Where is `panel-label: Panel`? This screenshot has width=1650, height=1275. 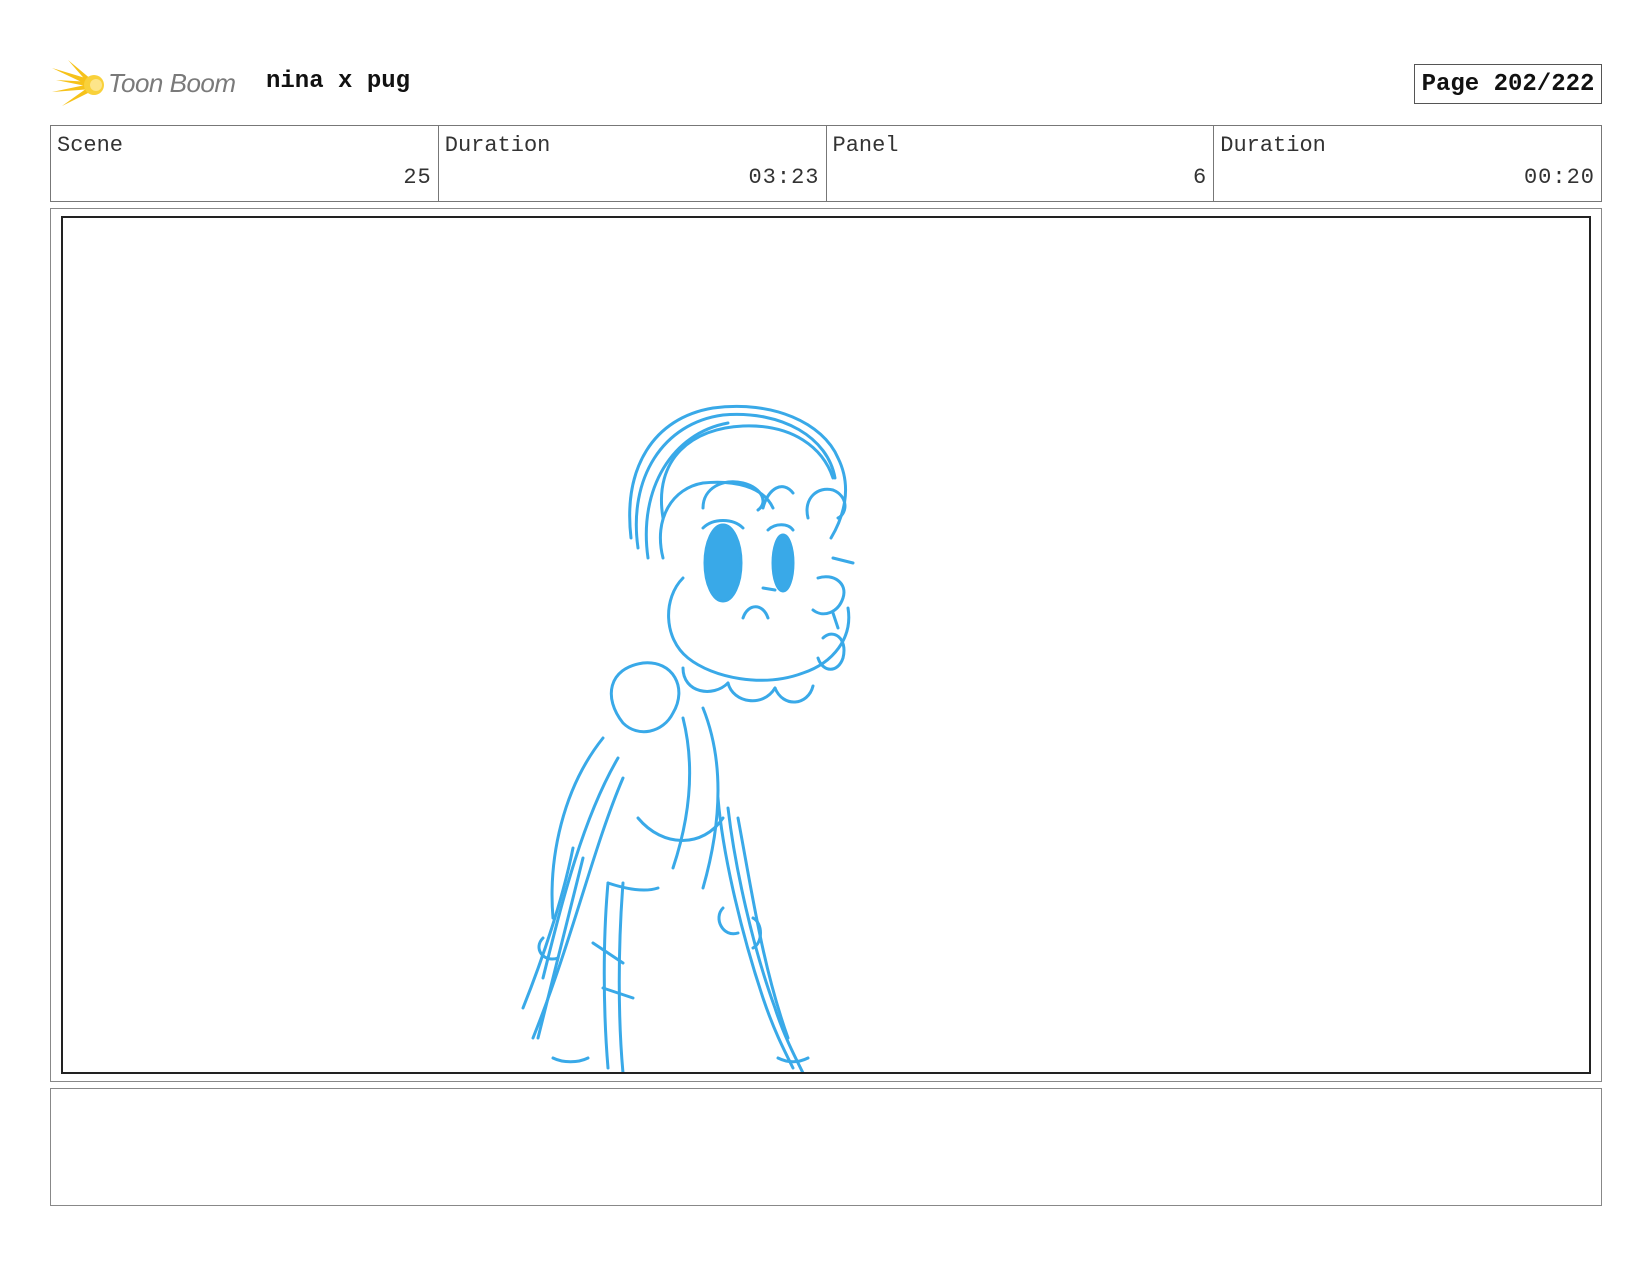
panel-label: Panel is located at coordinates (865, 145).